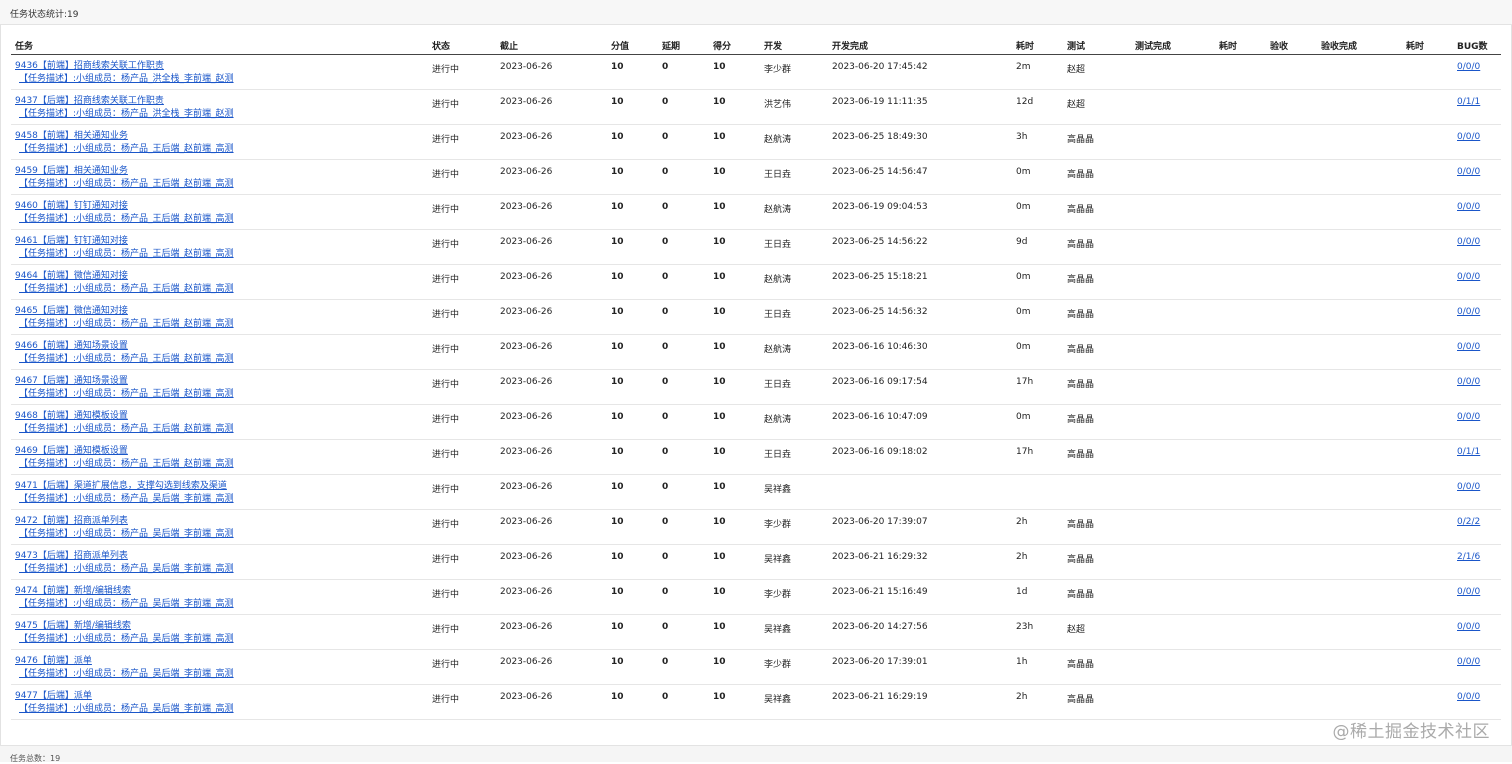  I want to click on bug-count-cell: 0/2/2, so click(1477, 527).